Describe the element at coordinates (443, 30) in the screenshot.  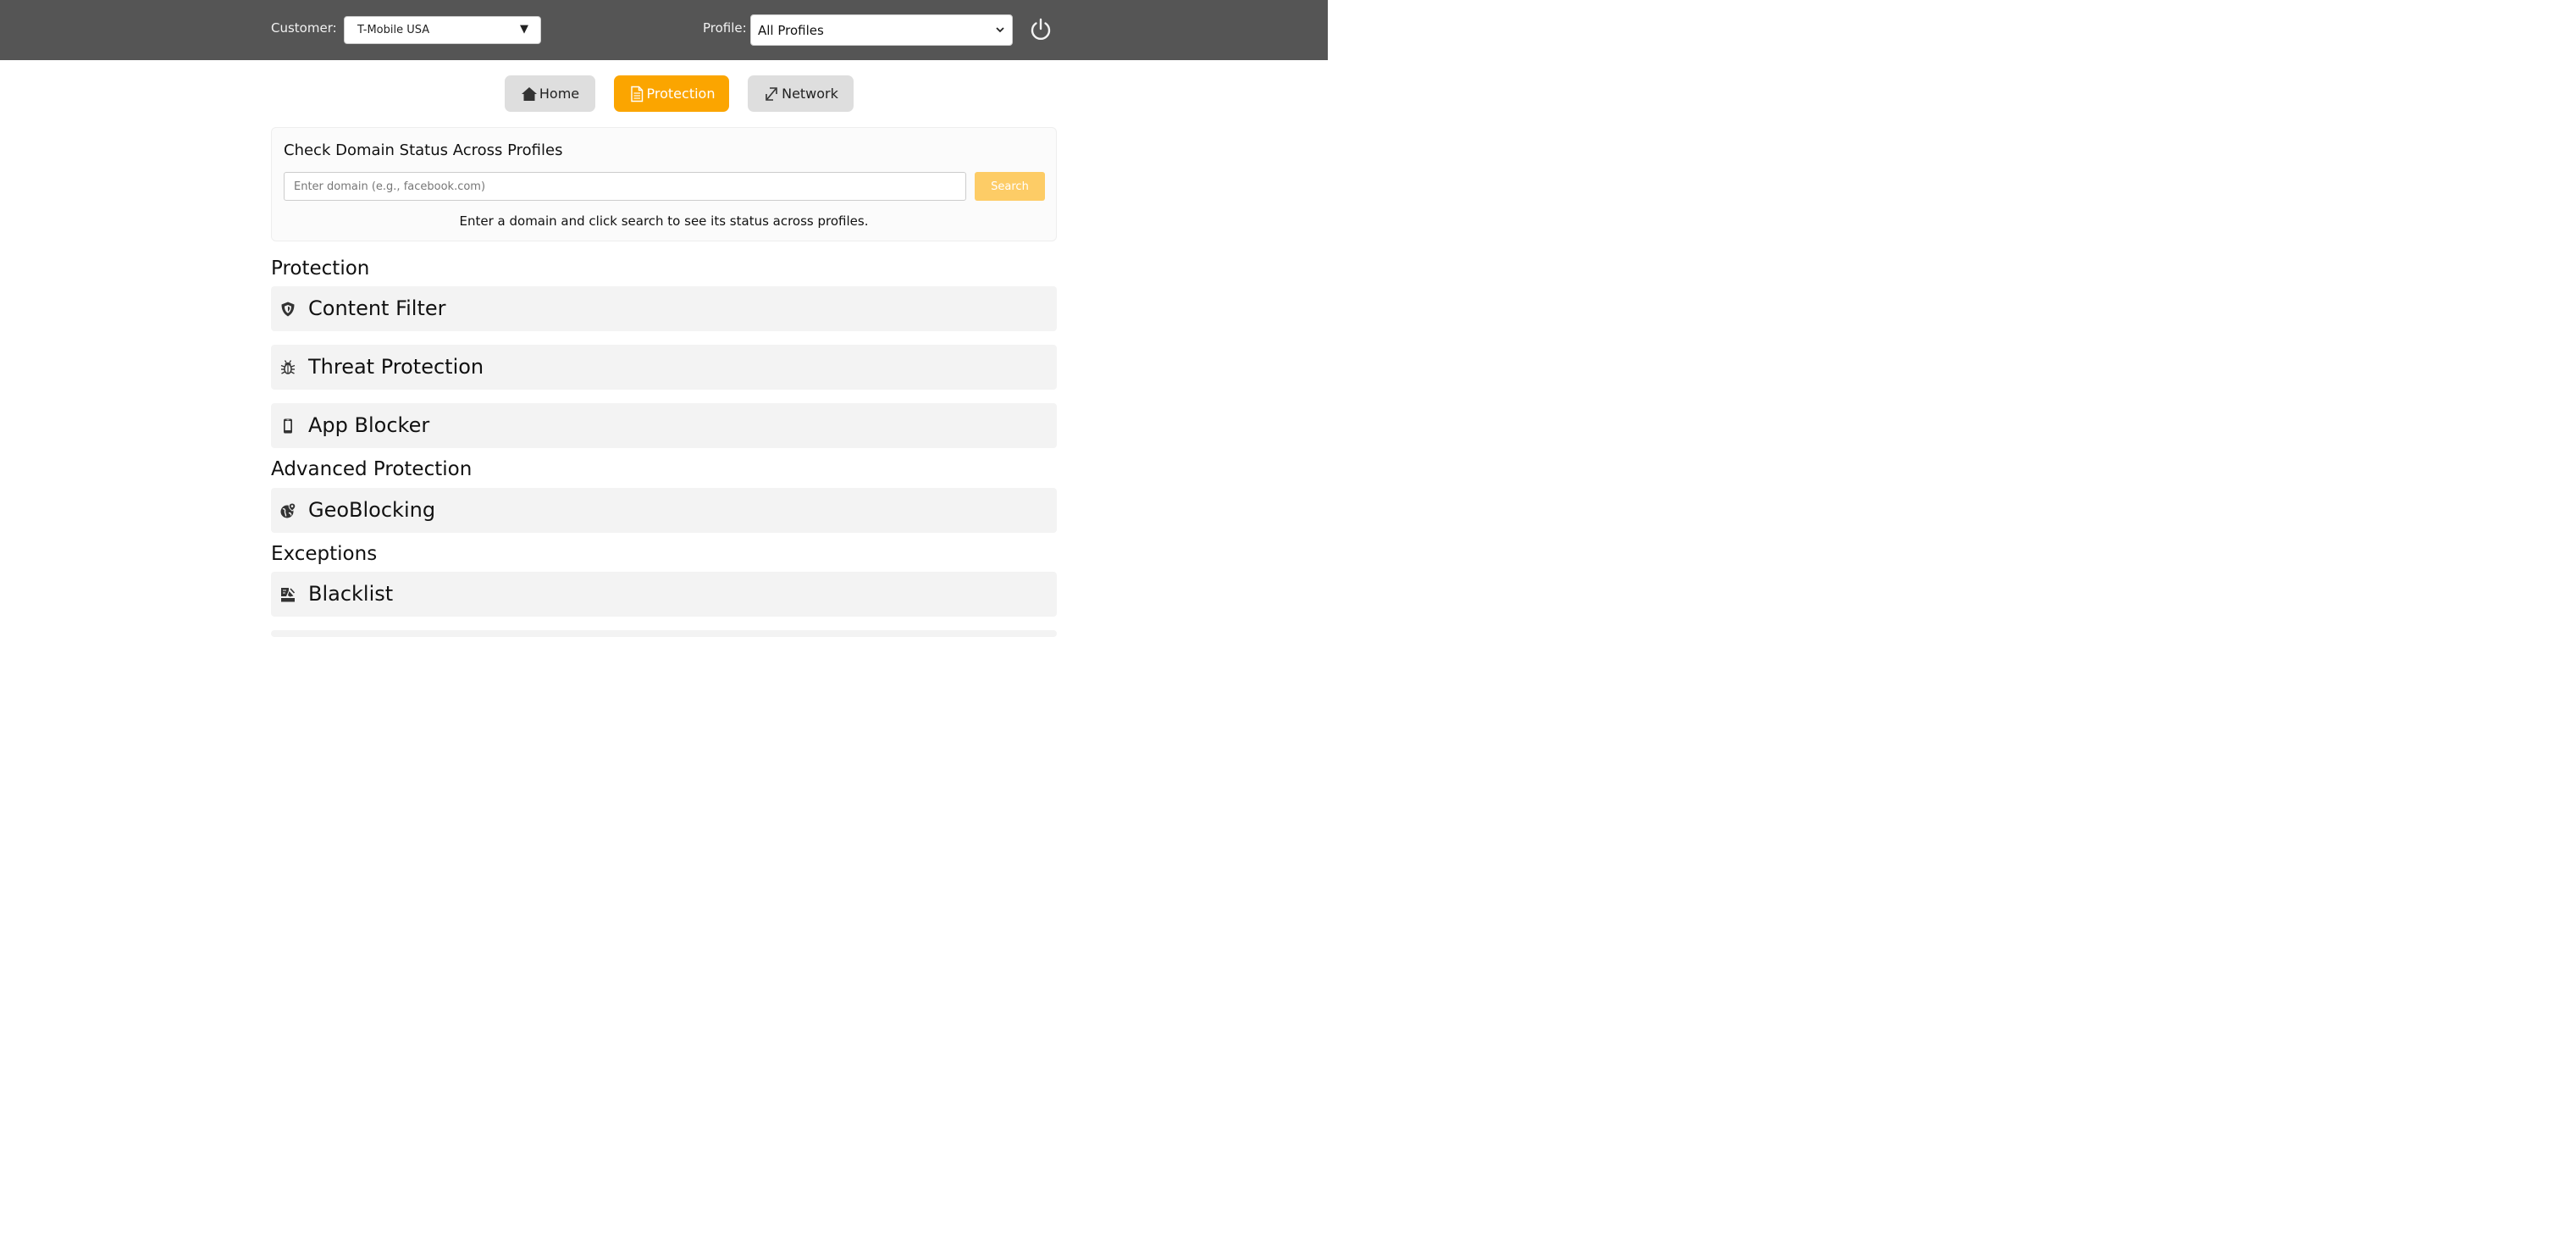
I see `customer-select: T-Mobile USA ▼` at that location.